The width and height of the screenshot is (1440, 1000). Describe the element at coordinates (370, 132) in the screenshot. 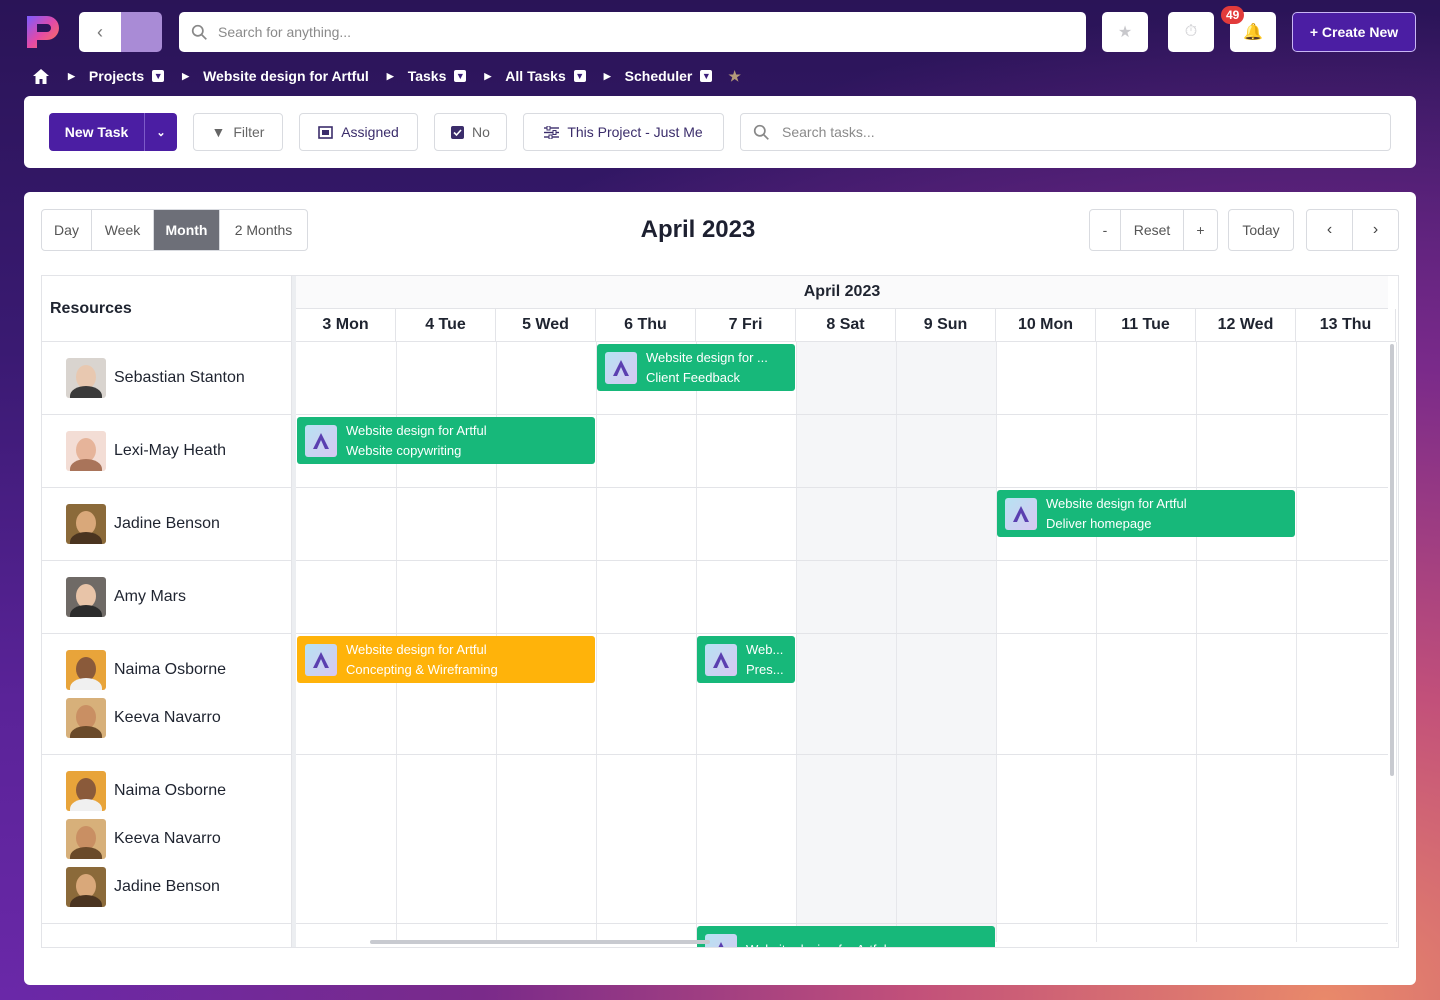

I see `assigned-label: Assigned` at that location.